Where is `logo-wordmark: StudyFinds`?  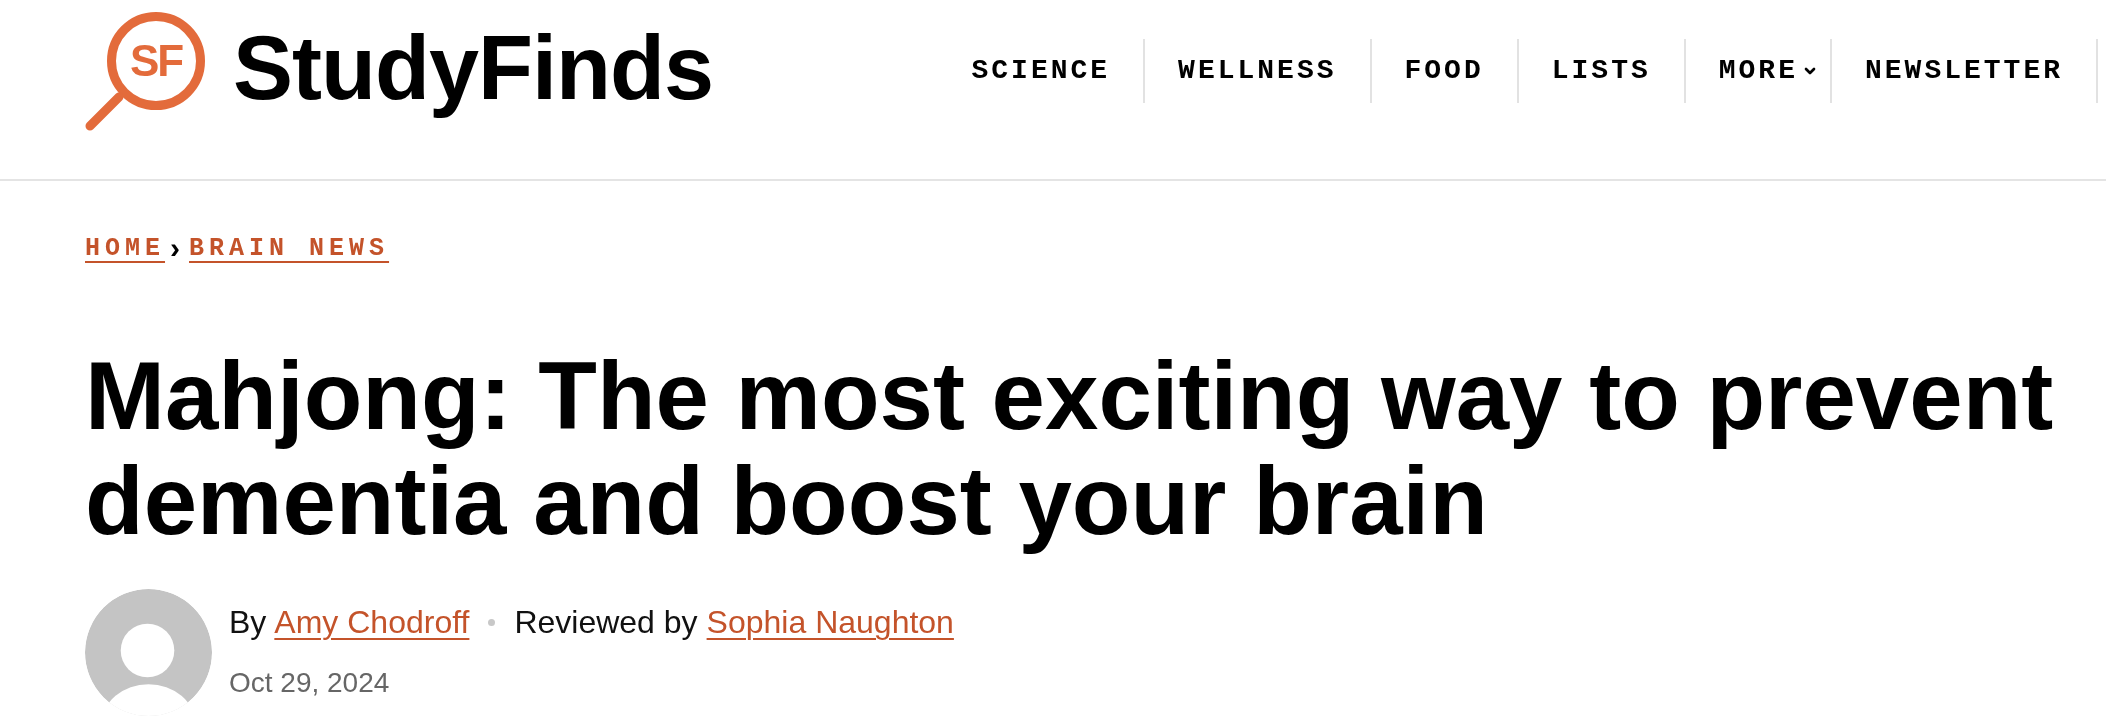 logo-wordmark: StudyFinds is located at coordinates (473, 71).